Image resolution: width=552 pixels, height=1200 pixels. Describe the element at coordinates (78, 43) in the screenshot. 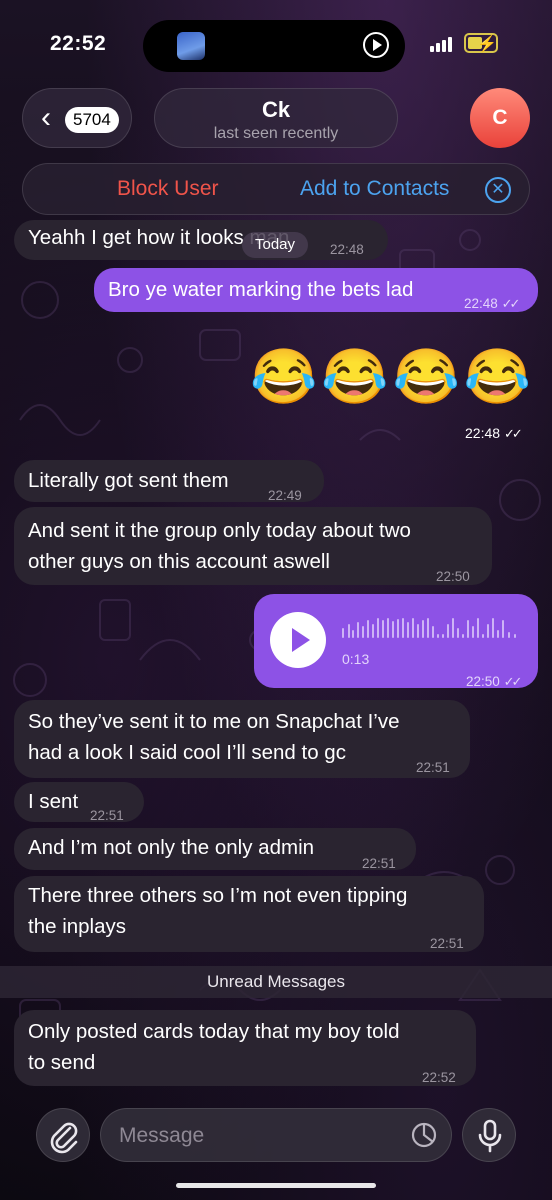

I see `clock: 22:52` at that location.